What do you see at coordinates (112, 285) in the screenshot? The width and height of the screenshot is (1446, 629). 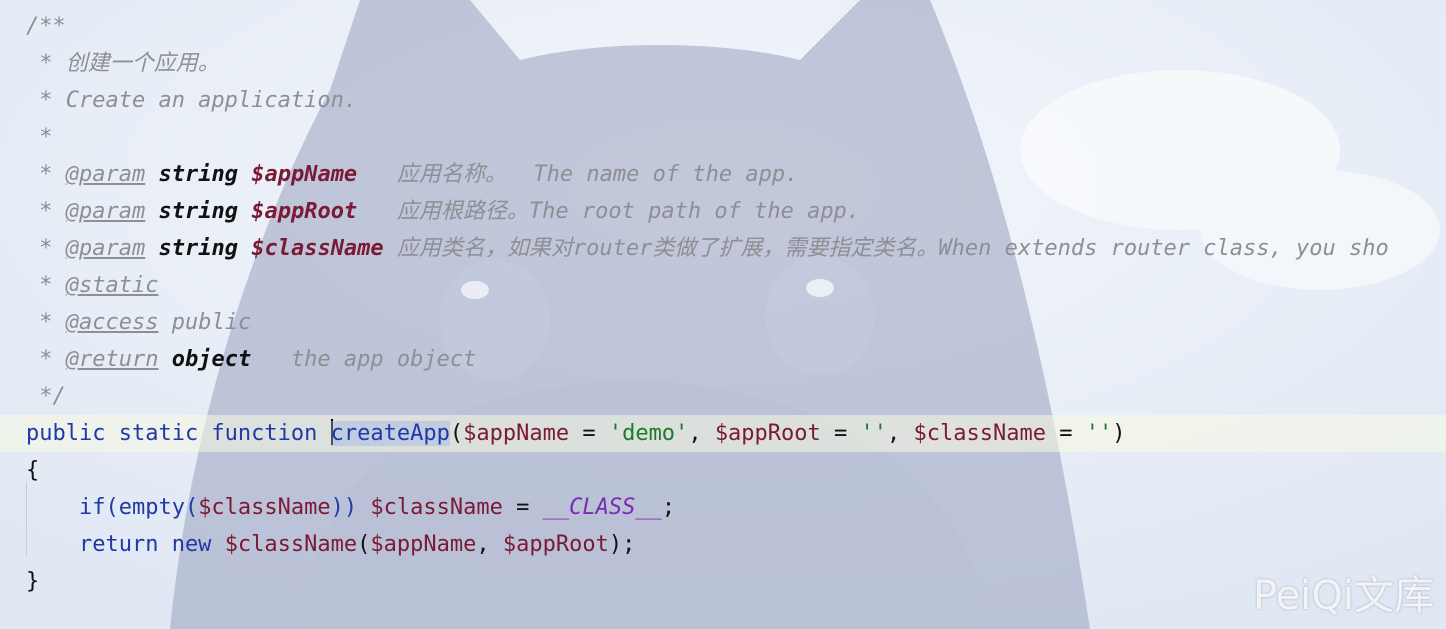 I see `code-token: @static` at bounding box center [112, 285].